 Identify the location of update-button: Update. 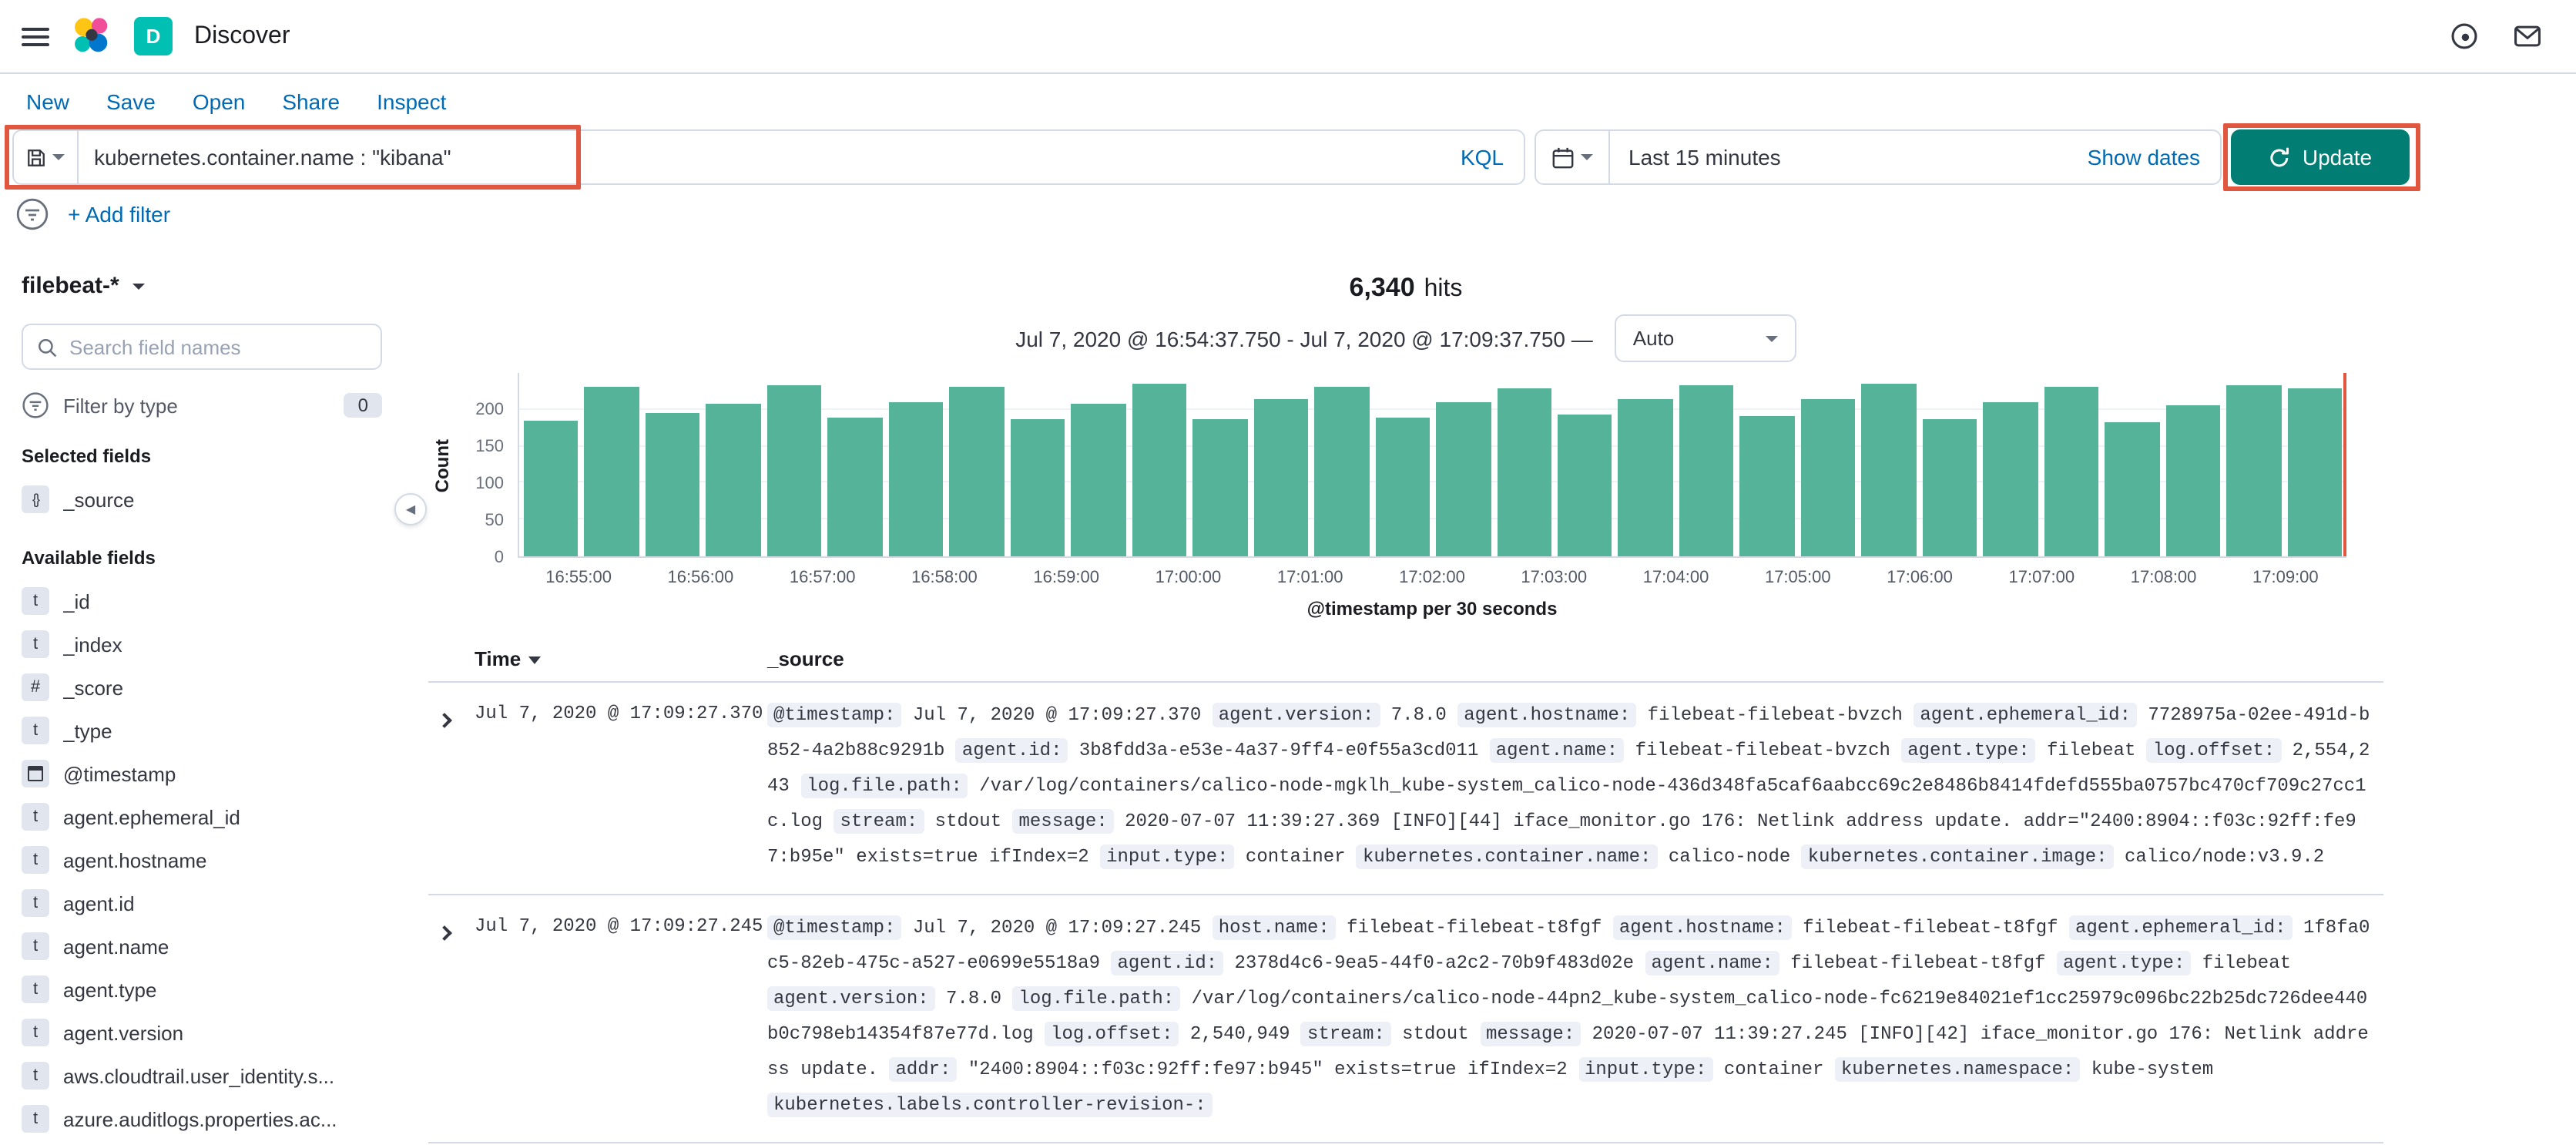
(2320, 157).